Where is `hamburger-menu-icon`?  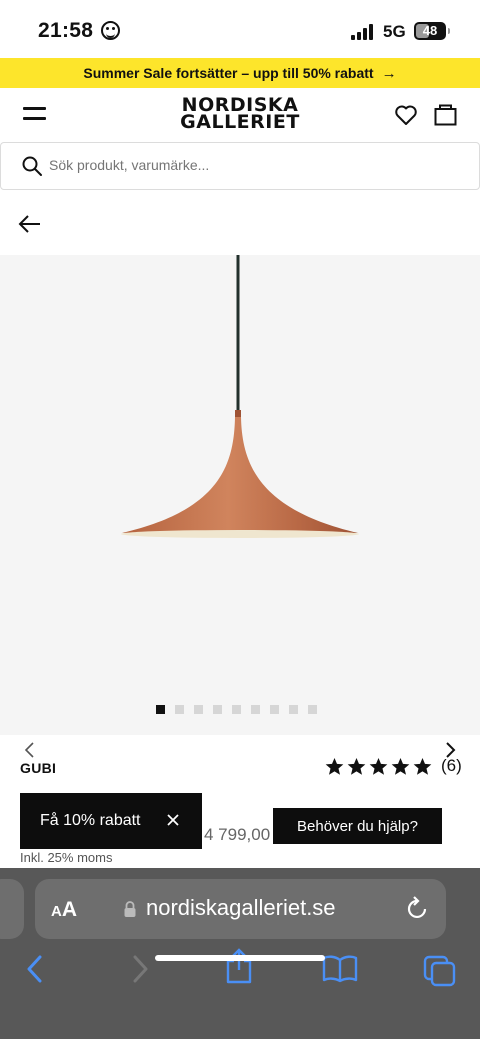
hamburger-menu-icon is located at coordinates (34, 114).